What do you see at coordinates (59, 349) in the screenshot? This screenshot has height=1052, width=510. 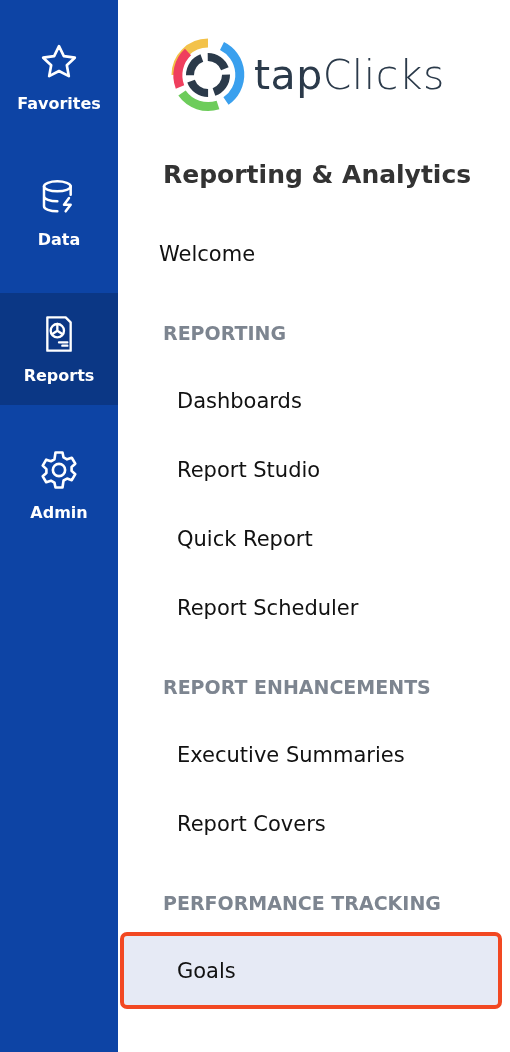 I see `nav-item: Reports` at bounding box center [59, 349].